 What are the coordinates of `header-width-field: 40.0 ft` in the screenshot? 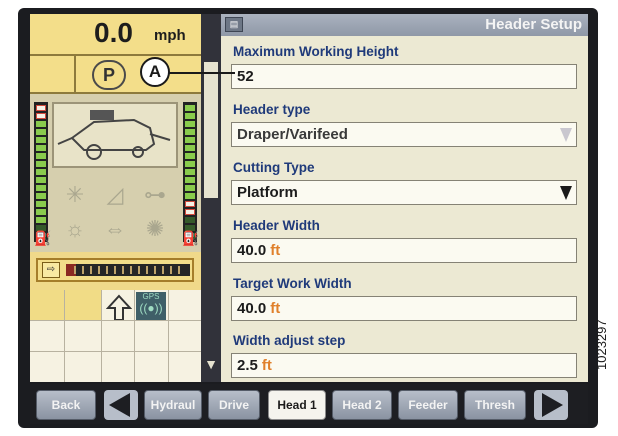 It's located at (404, 250).